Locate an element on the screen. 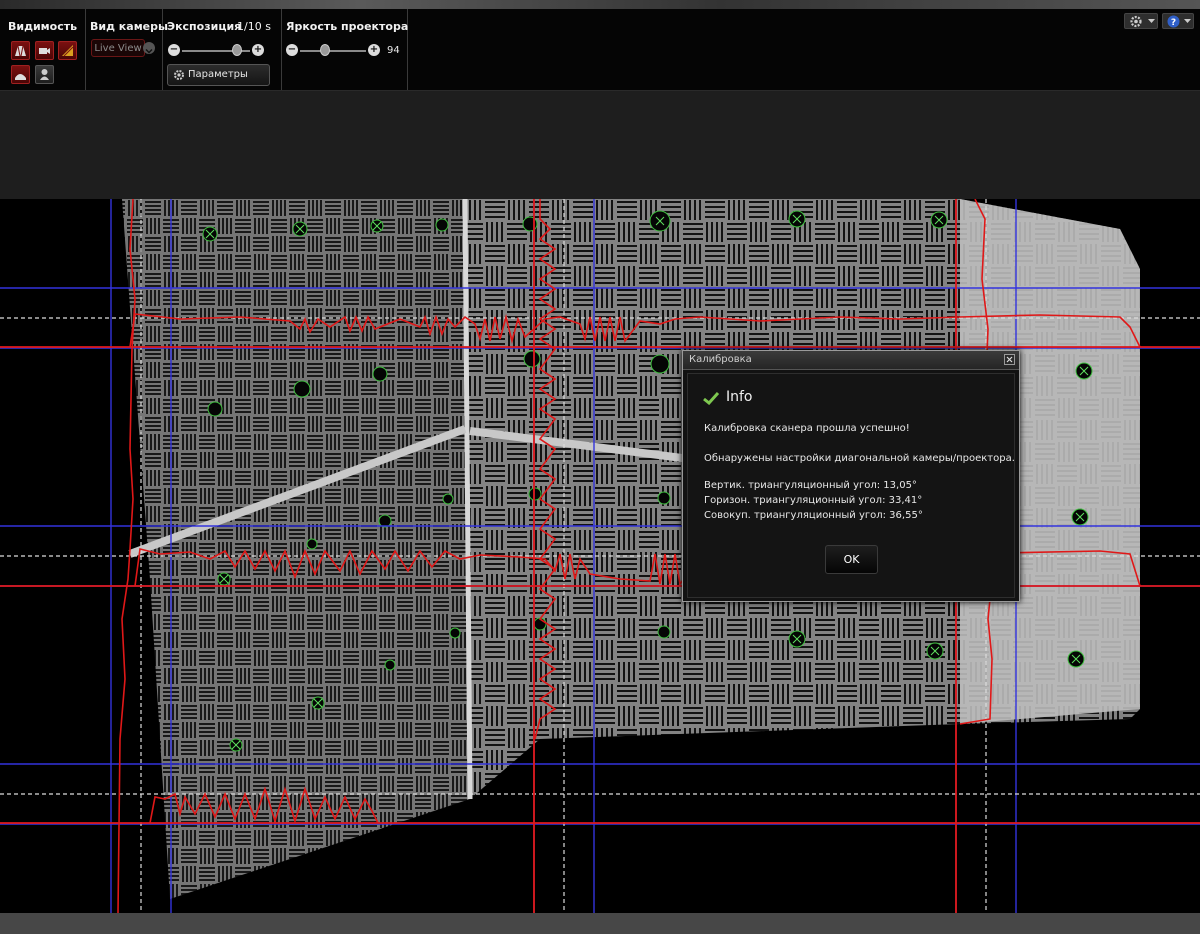 This screenshot has height=934, width=1200. user-toggle is located at coordinates (44, 74).